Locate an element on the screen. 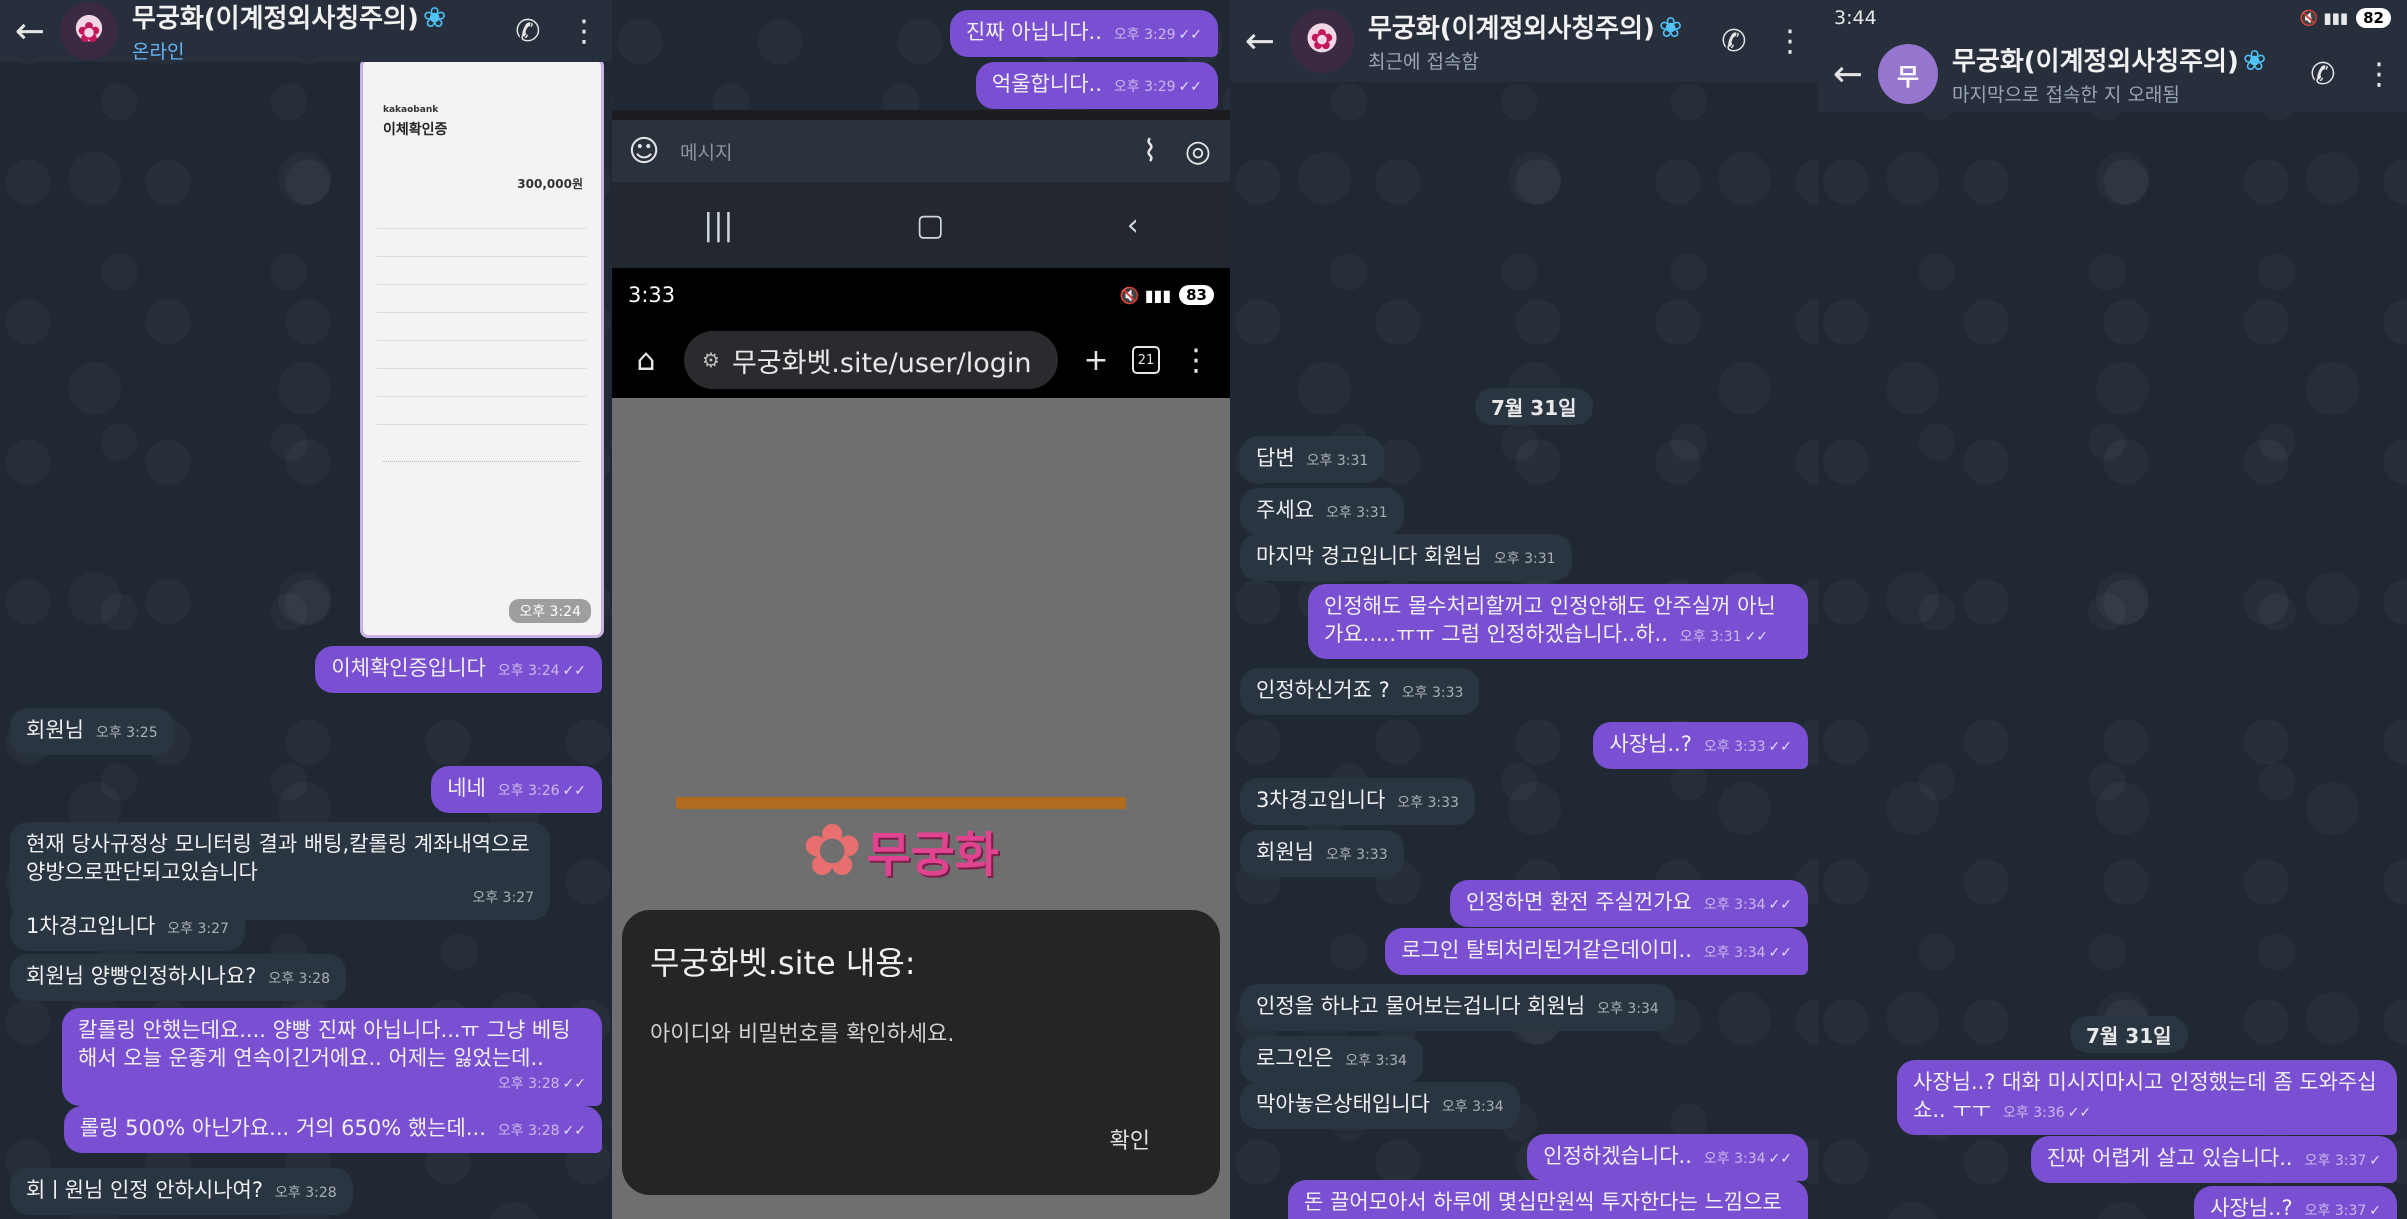  contact-name: 무궁화(이계정외사칭주의) is located at coordinates (1511, 29).